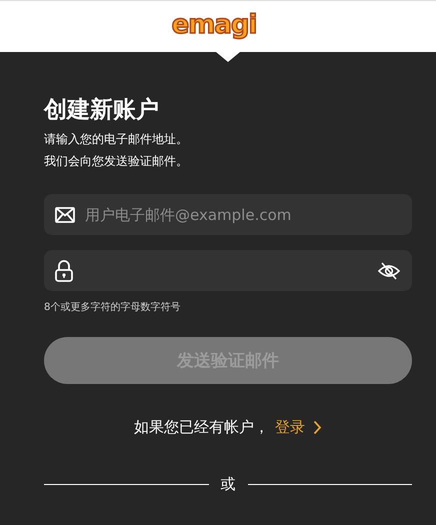 The width and height of the screenshot is (436, 525). What do you see at coordinates (65, 214) in the screenshot?
I see `envelope-icon` at bounding box center [65, 214].